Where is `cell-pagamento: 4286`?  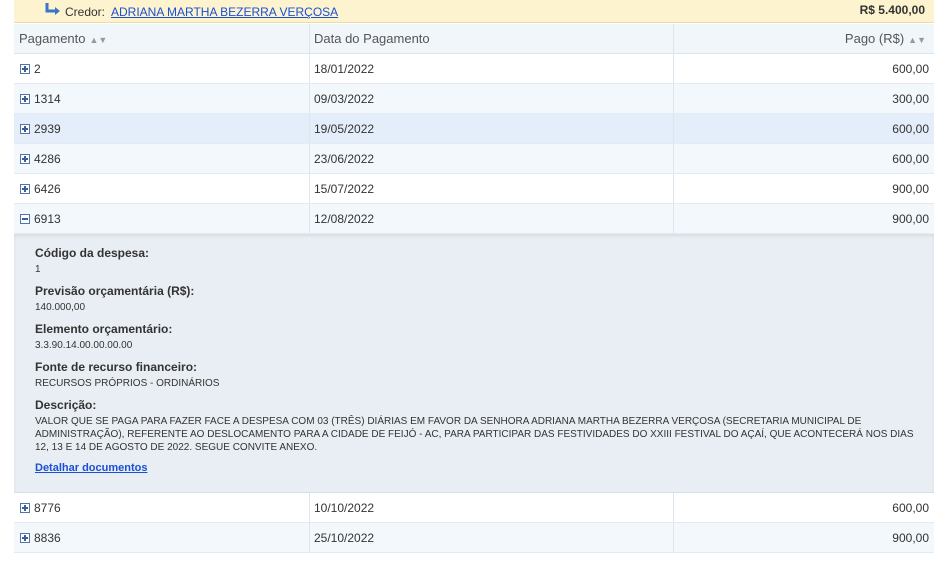
cell-pagamento: 4286 is located at coordinates (47, 159).